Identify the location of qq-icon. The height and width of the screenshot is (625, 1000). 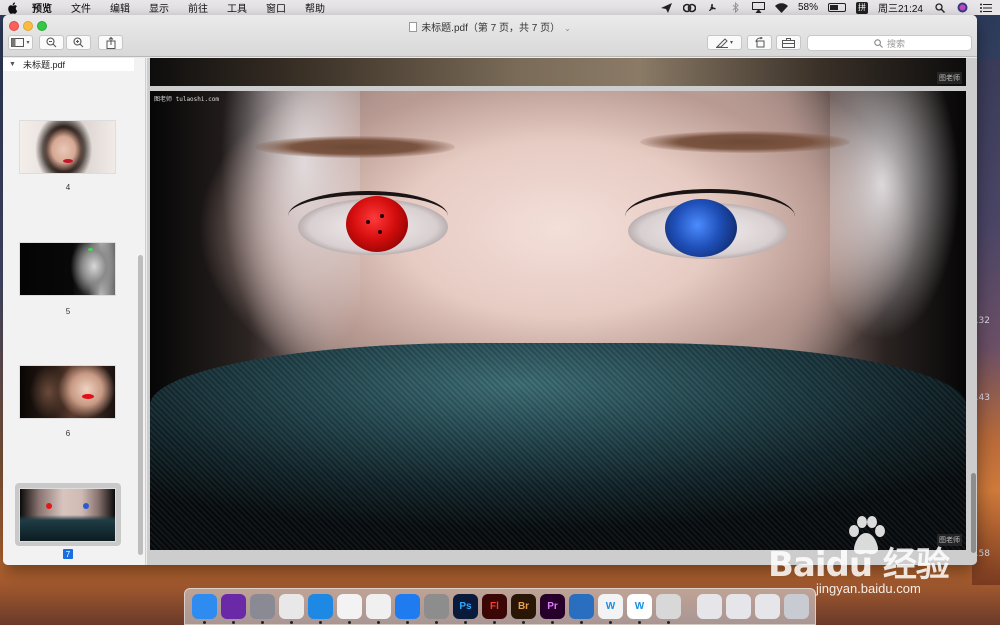
(378, 609).